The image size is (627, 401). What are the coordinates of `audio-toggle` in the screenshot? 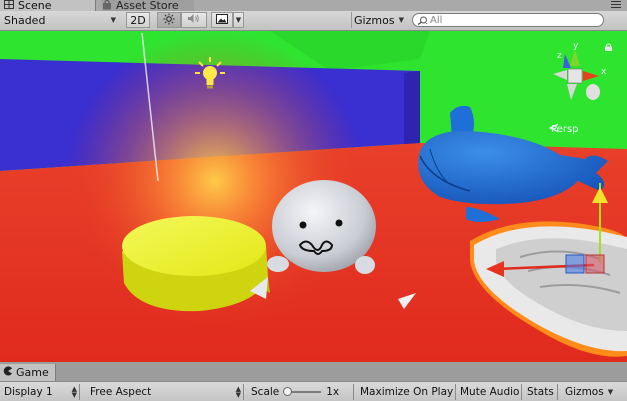 It's located at (194, 20).